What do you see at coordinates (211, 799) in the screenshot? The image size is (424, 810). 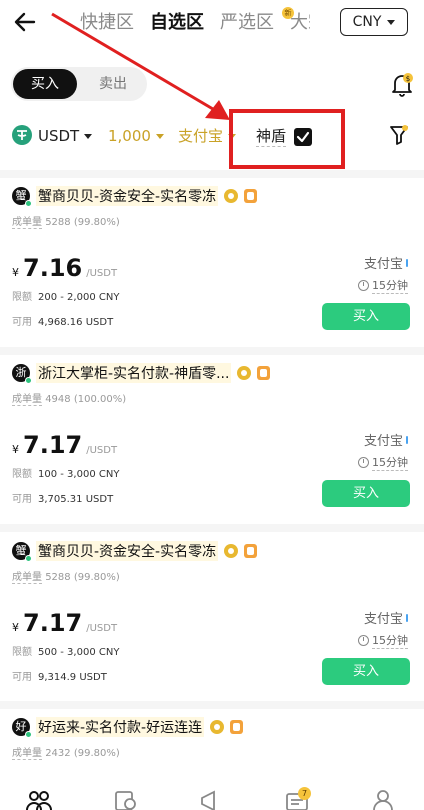 I see `megaphone-icon` at bounding box center [211, 799].